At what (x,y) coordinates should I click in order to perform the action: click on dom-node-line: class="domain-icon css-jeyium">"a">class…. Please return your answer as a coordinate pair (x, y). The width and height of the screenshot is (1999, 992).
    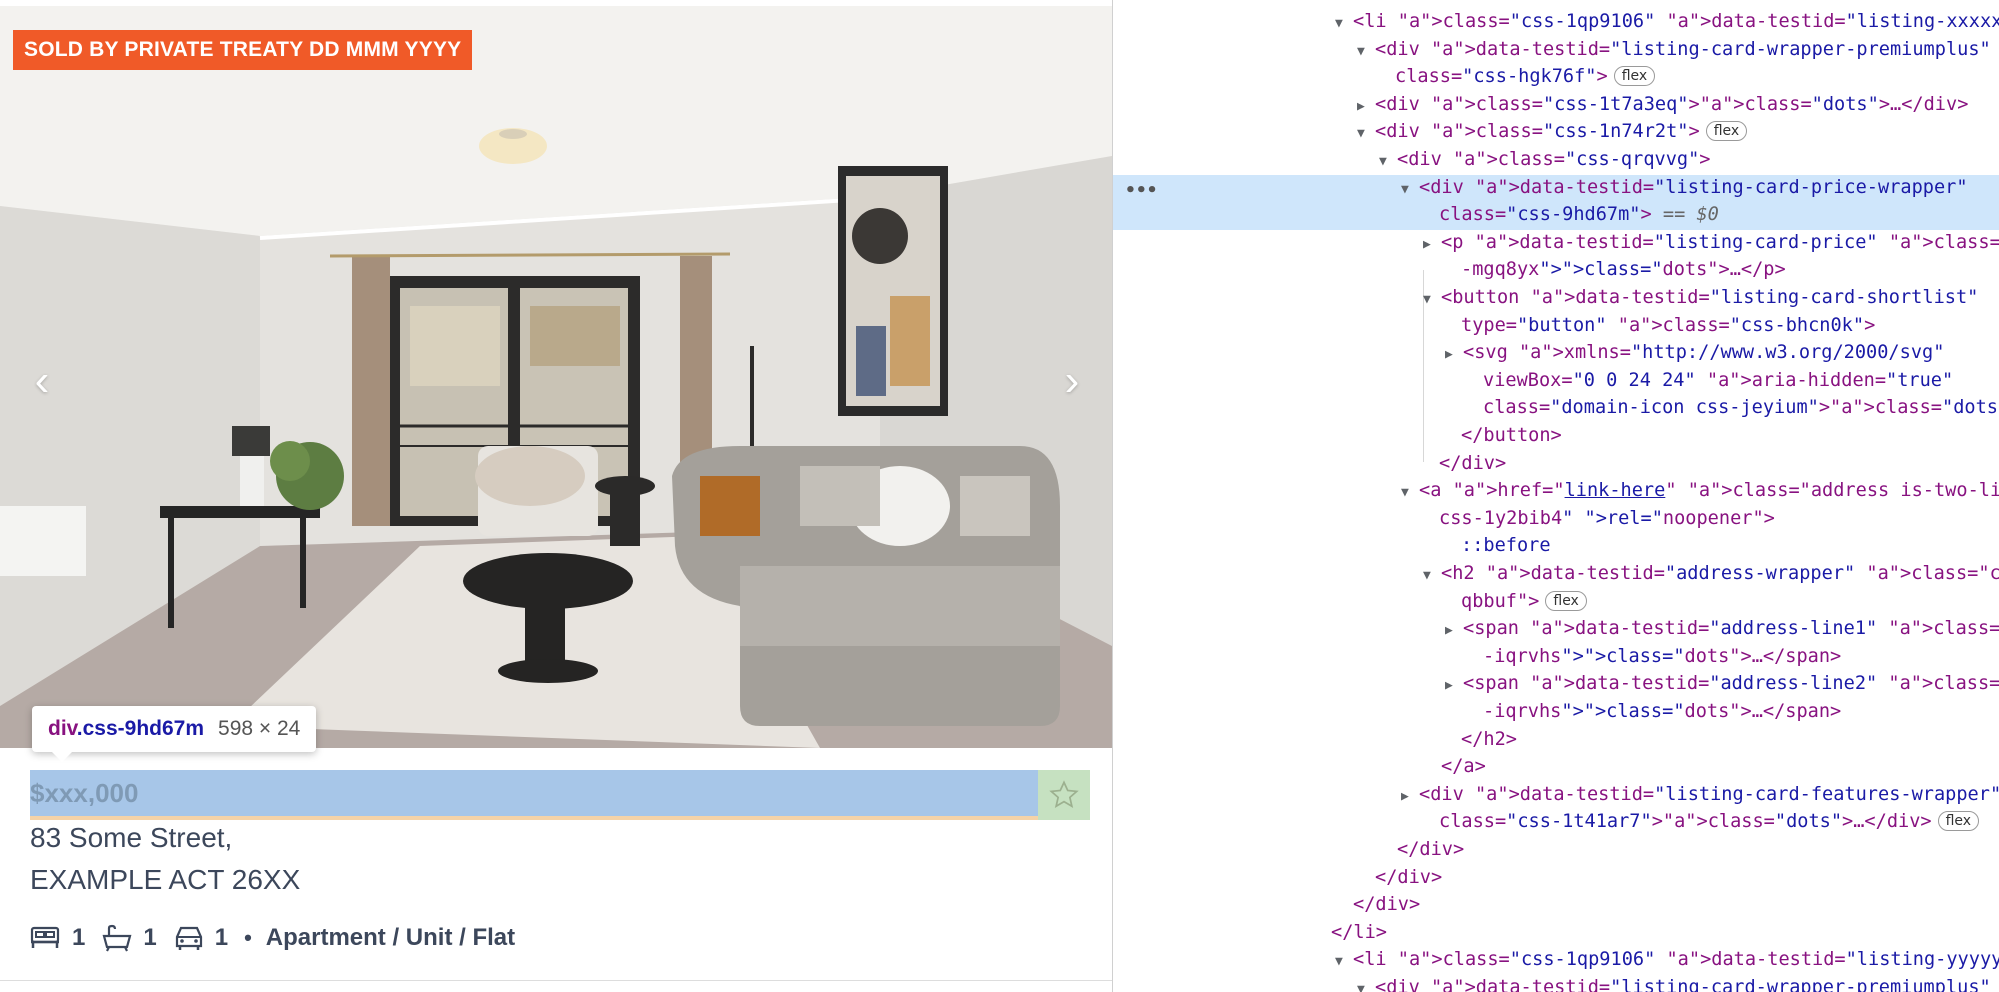
    Looking at the image, I should click on (1556, 407).